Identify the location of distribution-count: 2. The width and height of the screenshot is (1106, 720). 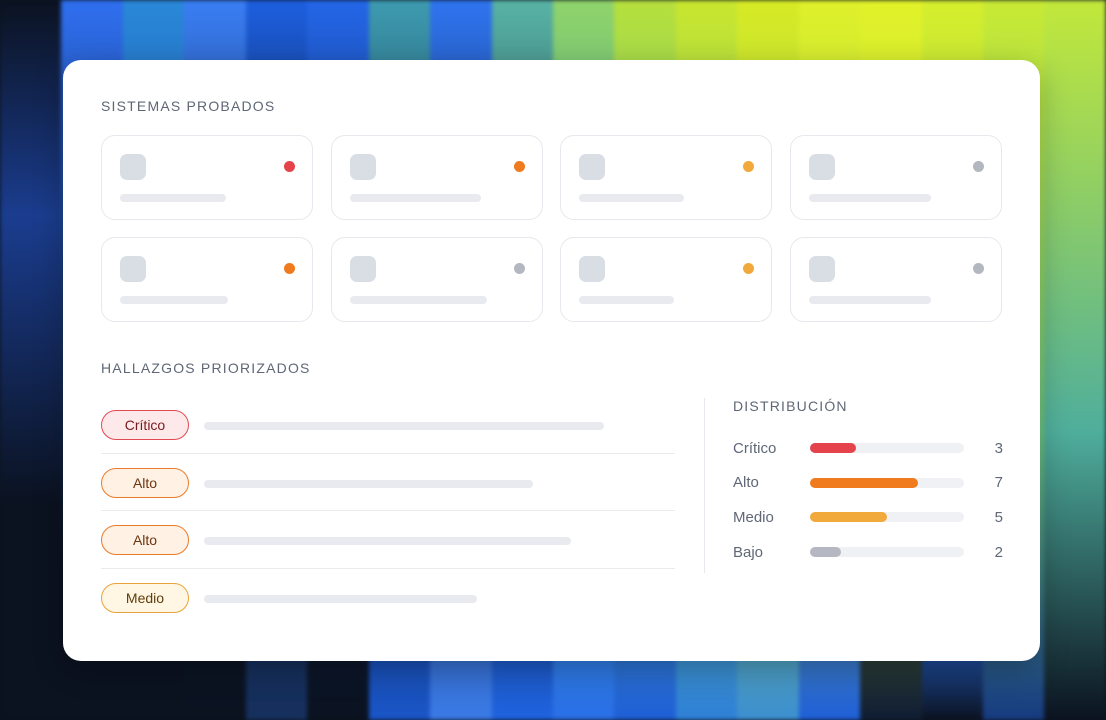
(998, 552).